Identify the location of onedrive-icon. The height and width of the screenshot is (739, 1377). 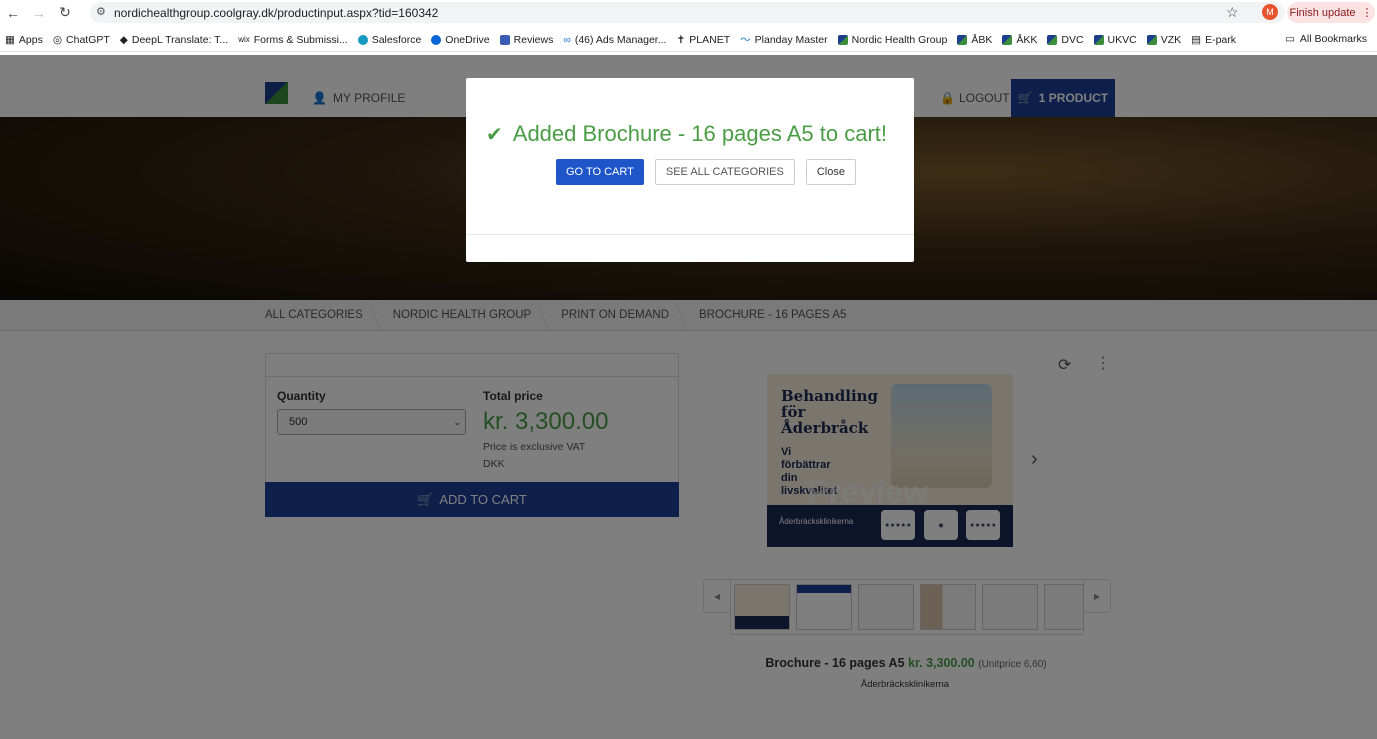
(436, 39).